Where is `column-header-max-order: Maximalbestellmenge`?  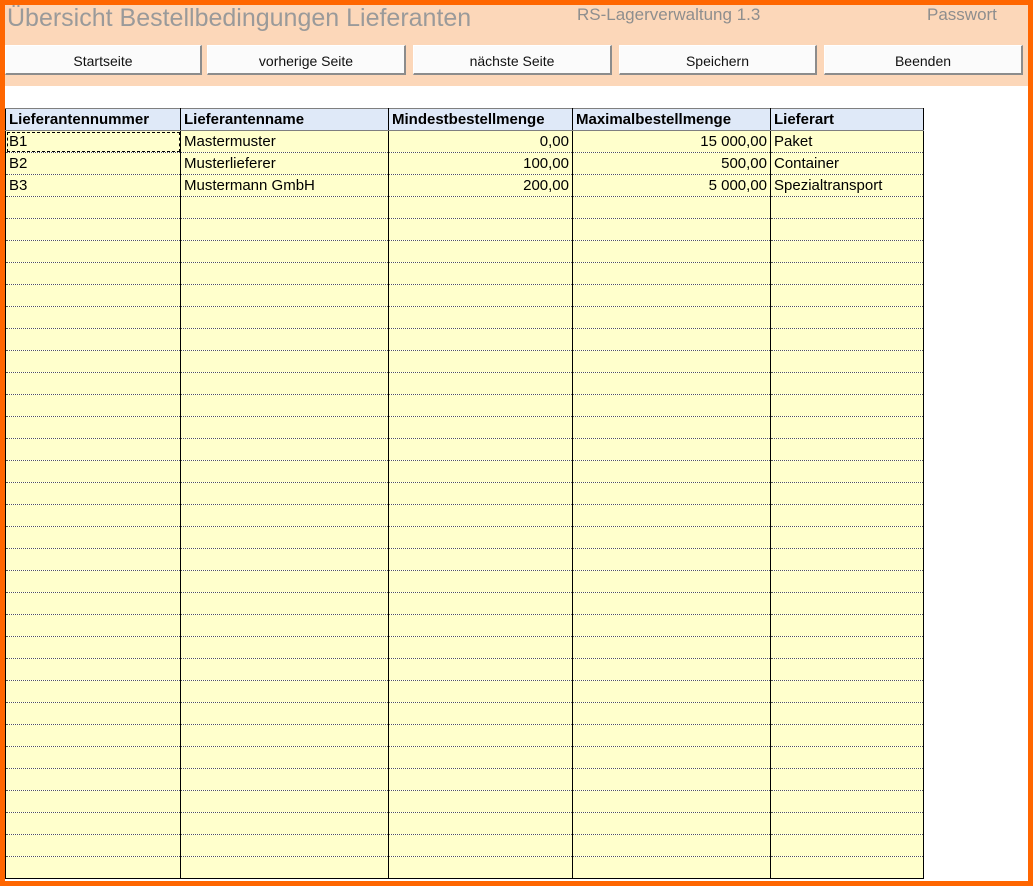
column-header-max-order: Maximalbestellmenge is located at coordinates (671, 119).